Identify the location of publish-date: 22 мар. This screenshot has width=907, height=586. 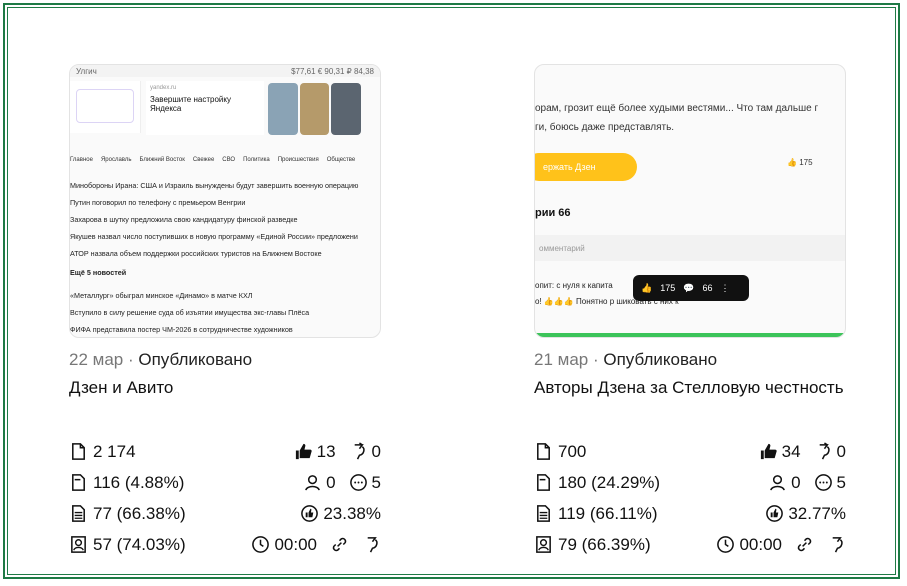
(96, 359).